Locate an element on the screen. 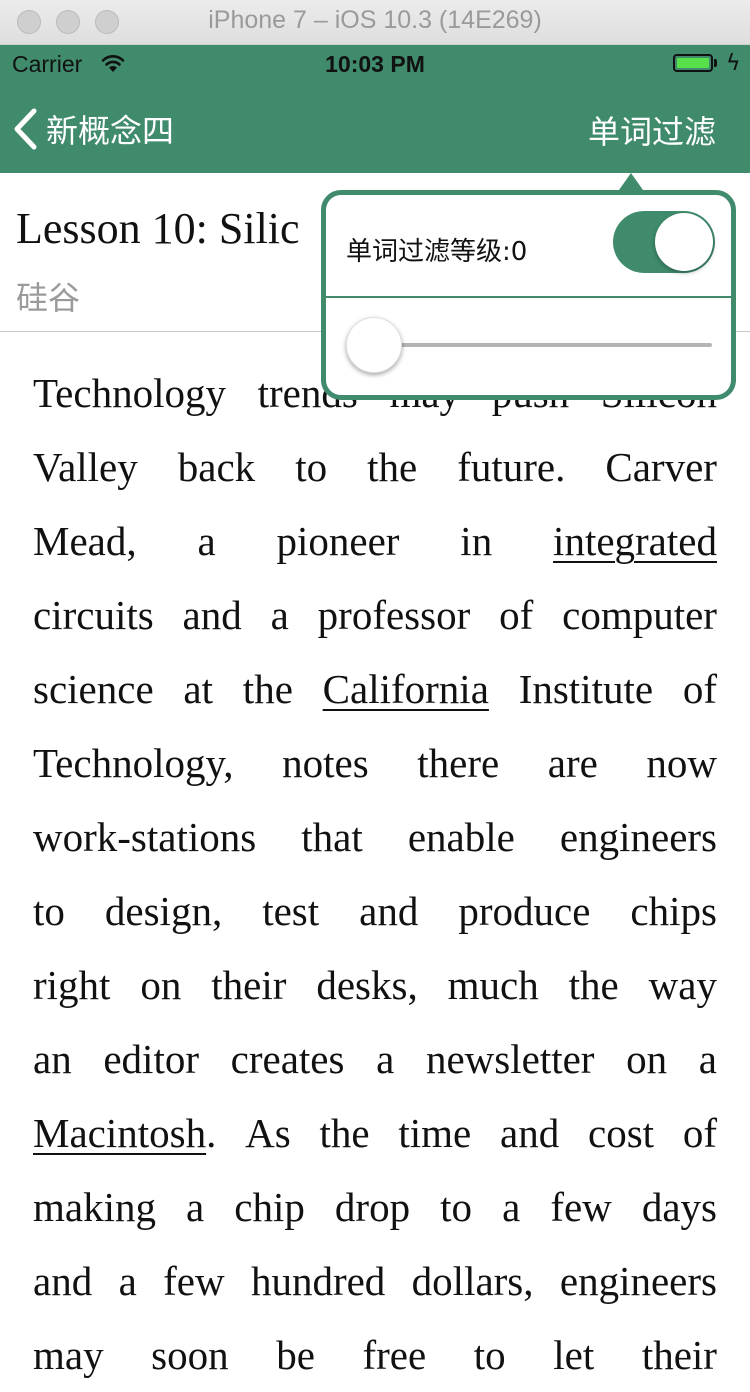  word-group: chips is located at coordinates (673, 911).